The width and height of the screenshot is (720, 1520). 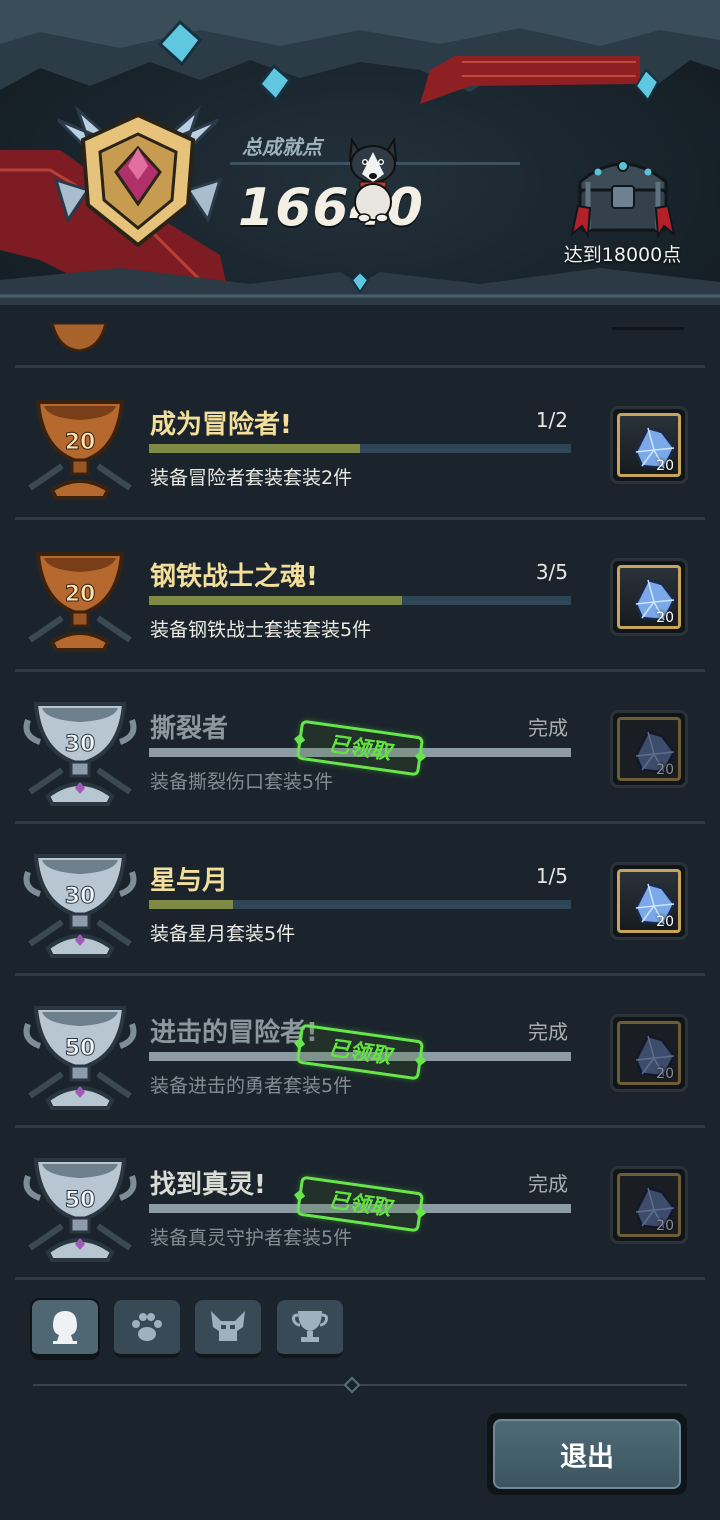 What do you see at coordinates (189, 729) in the screenshot?
I see `achievement-title: 撕裂者` at bounding box center [189, 729].